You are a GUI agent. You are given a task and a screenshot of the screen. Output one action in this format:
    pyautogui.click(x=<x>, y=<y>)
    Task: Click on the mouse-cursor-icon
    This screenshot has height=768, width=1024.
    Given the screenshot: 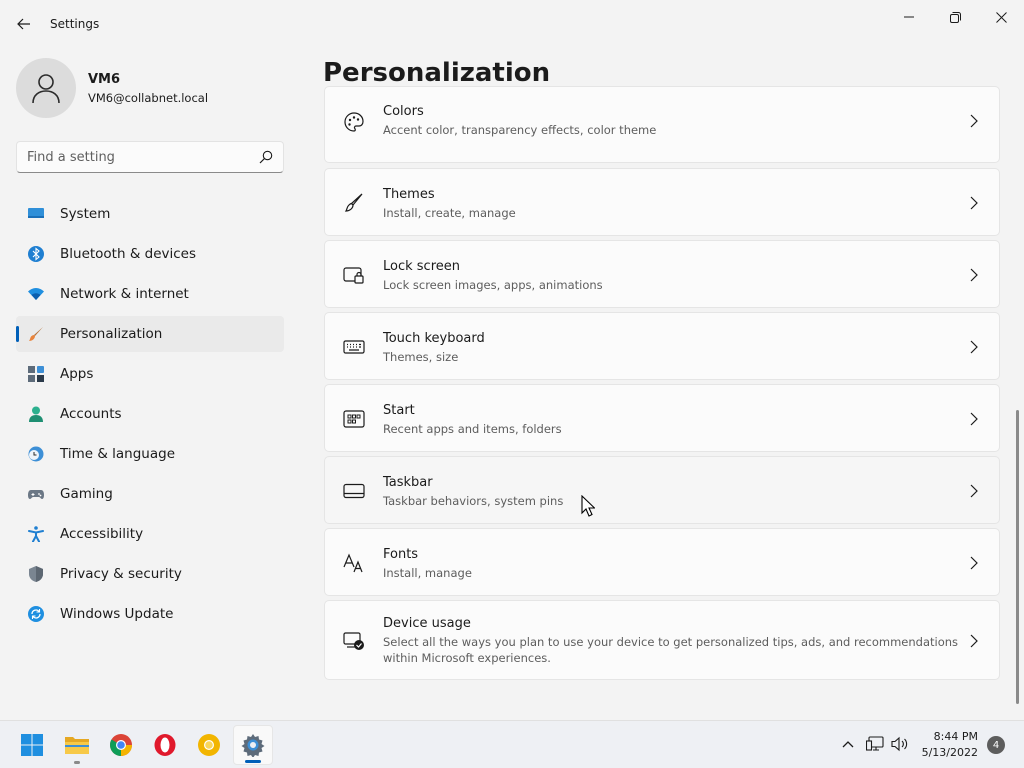 What is the action you would take?
    pyautogui.click(x=588, y=506)
    